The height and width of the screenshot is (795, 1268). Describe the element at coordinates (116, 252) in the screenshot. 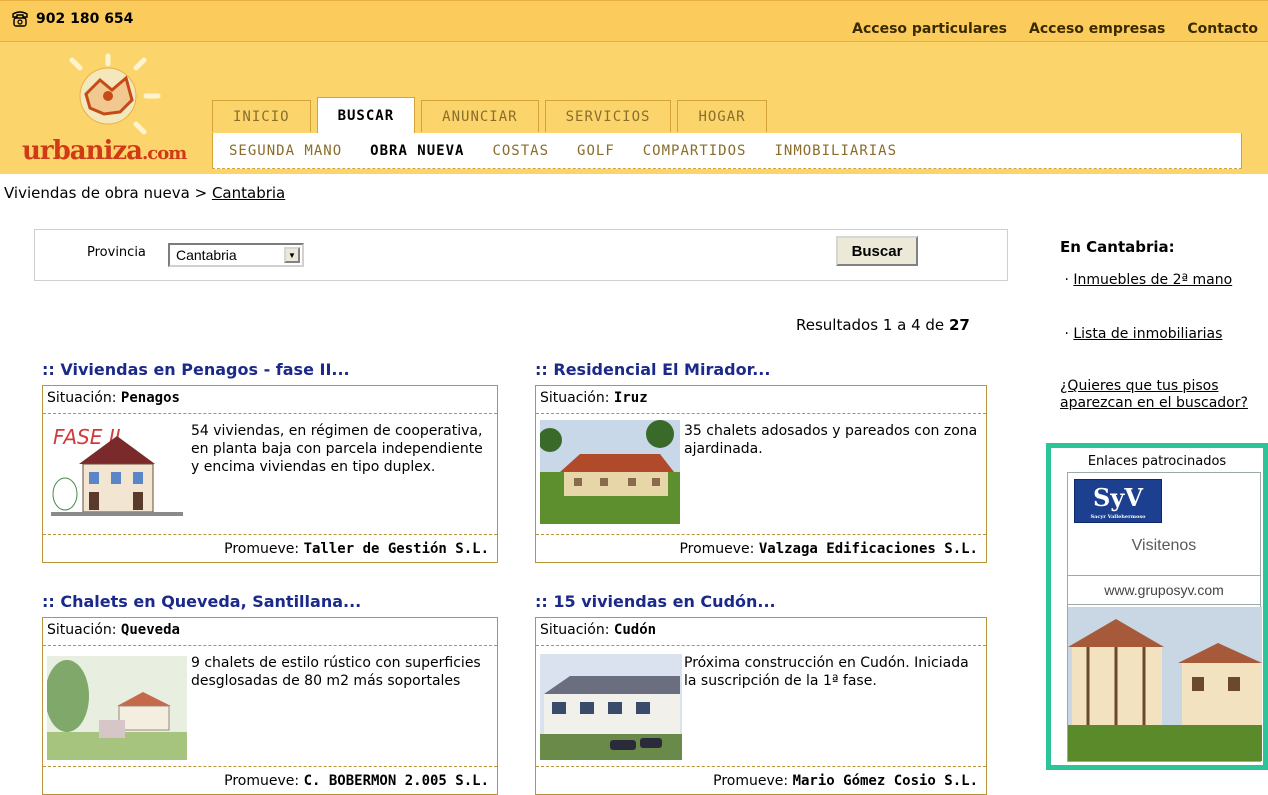

I see `provincia-label: Provincia` at that location.